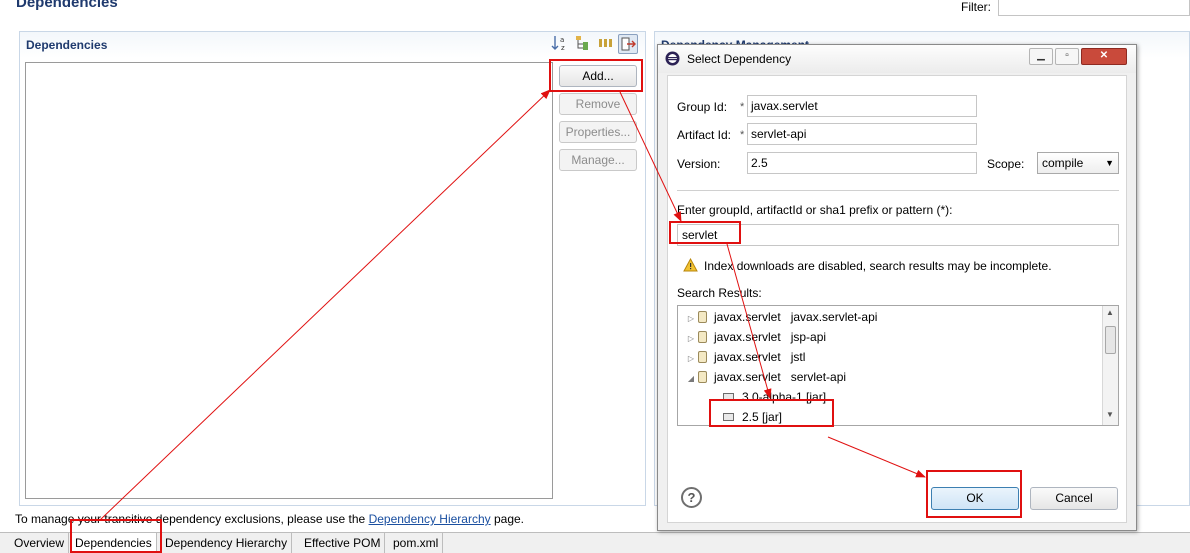 This screenshot has height=553, width=1190. What do you see at coordinates (1110, 365) in the screenshot?
I see `results-scrollbar: ▲ ▼` at bounding box center [1110, 365].